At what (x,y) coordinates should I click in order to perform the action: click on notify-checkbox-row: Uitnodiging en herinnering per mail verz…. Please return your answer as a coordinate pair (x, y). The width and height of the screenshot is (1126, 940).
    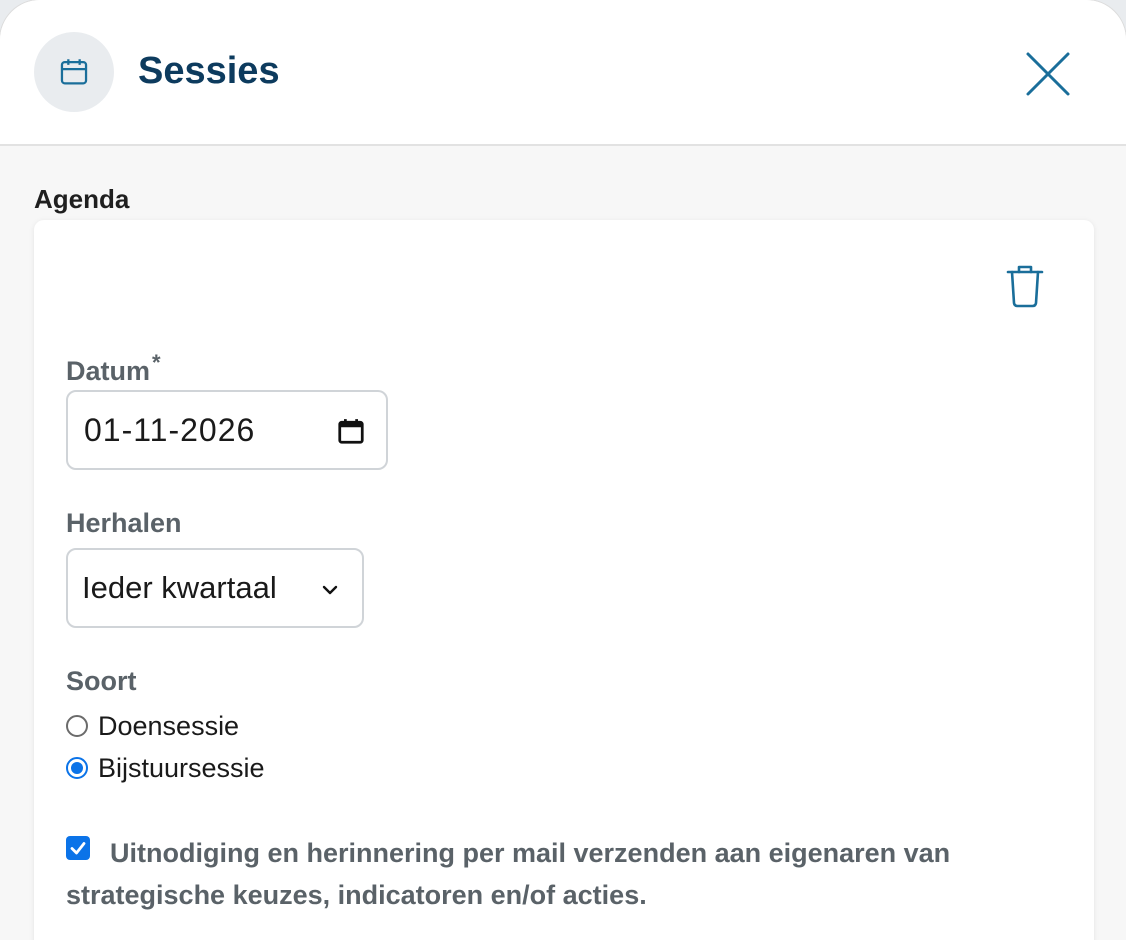
    Looking at the image, I should click on (556, 874).